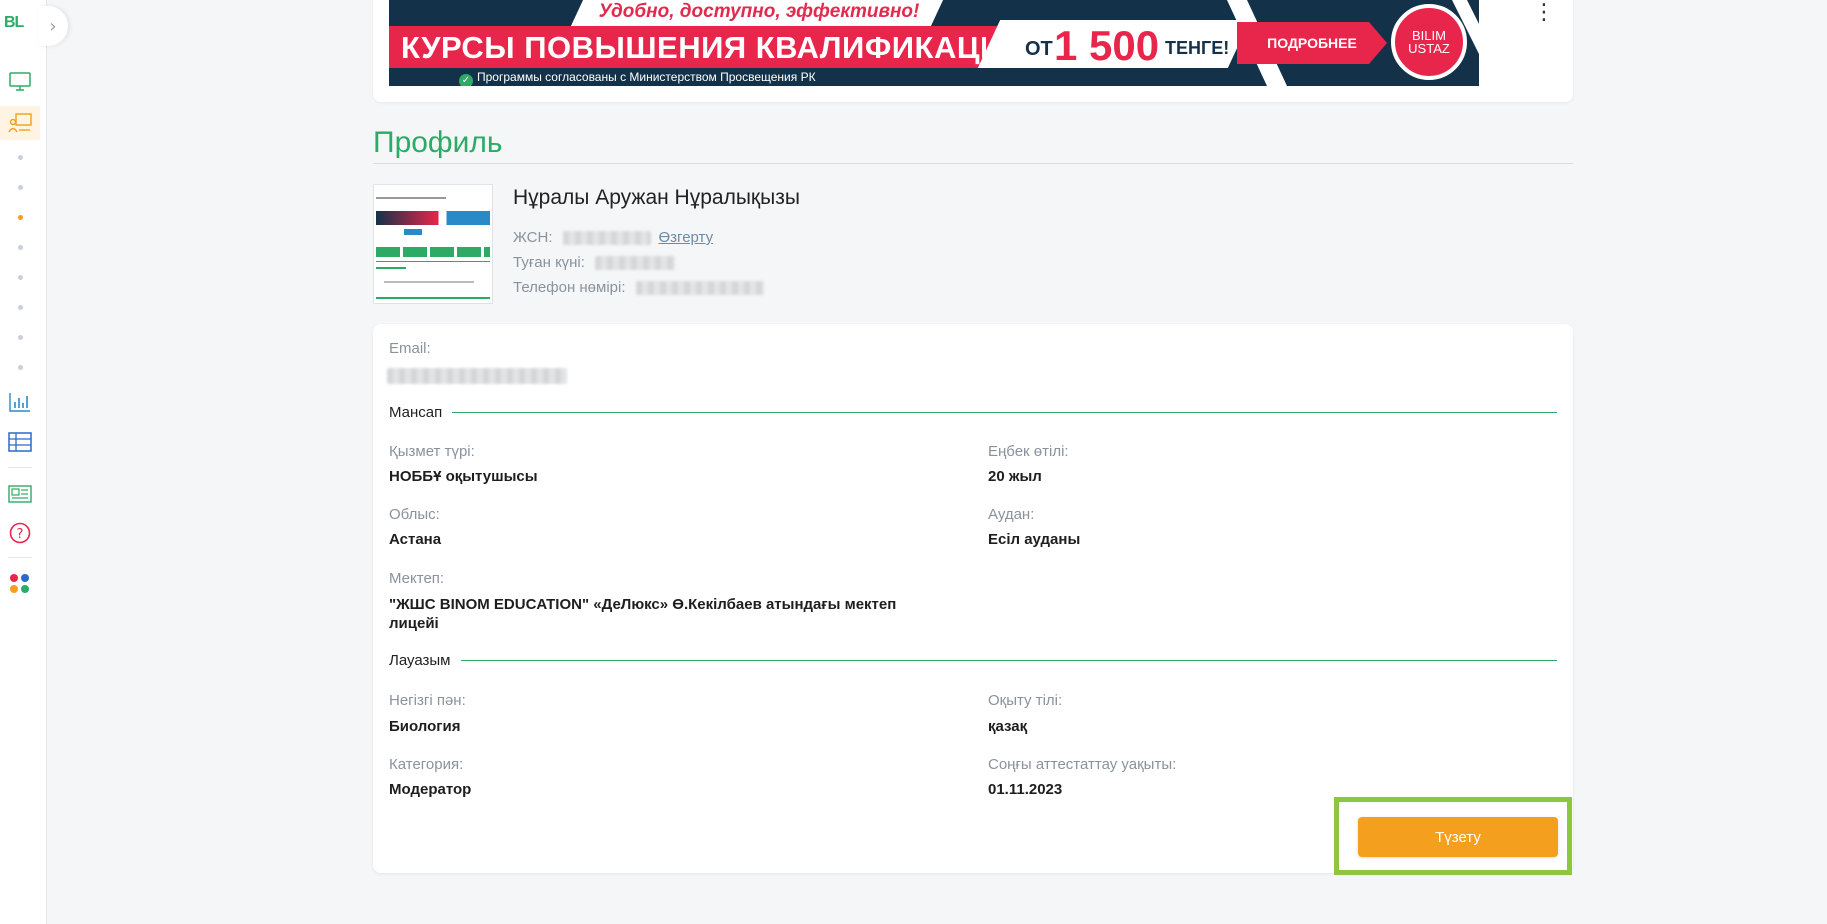 The width and height of the screenshot is (1827, 924). I want to click on experience-label: Еңбек өтілі:, so click(1028, 451).